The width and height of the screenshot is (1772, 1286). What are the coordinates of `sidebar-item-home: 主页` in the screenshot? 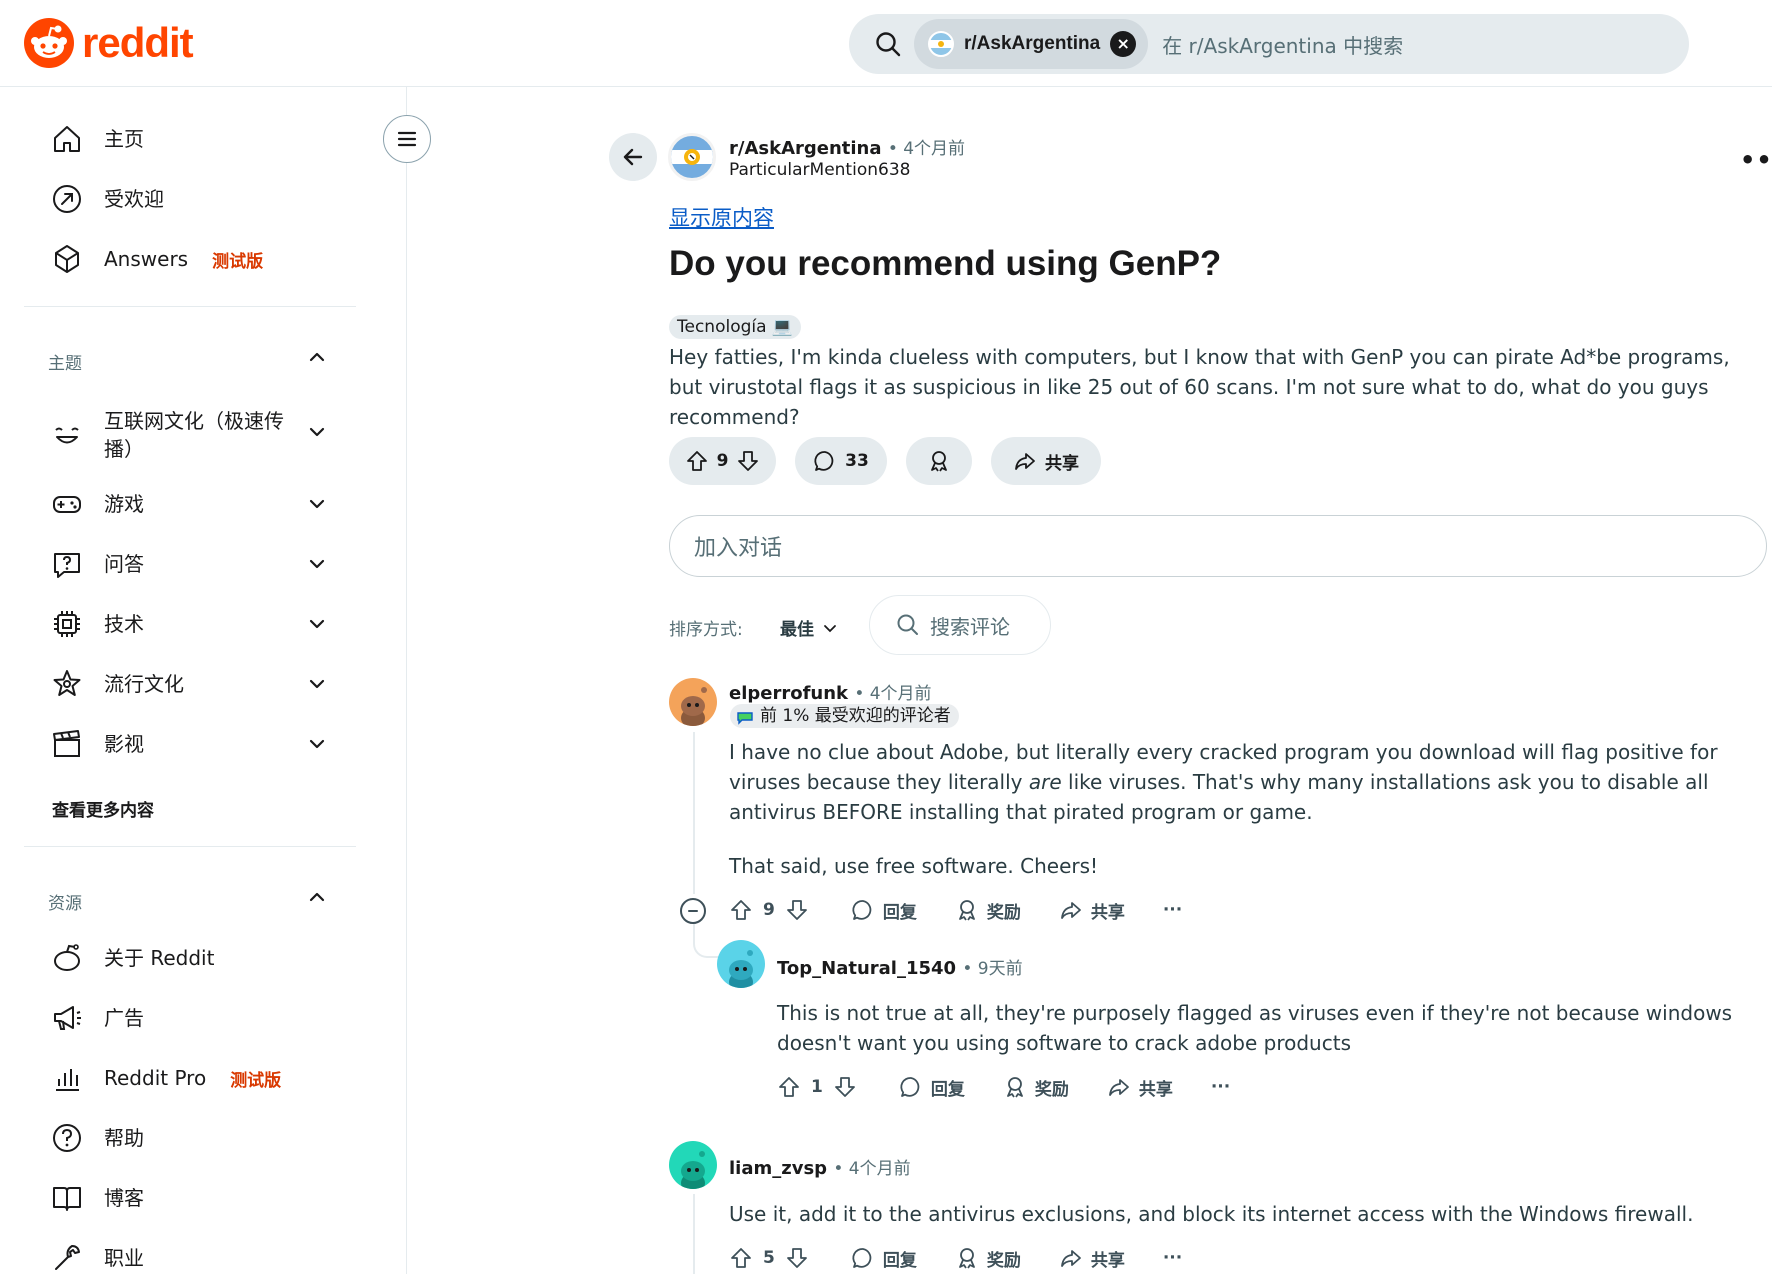 It's located at (195, 139).